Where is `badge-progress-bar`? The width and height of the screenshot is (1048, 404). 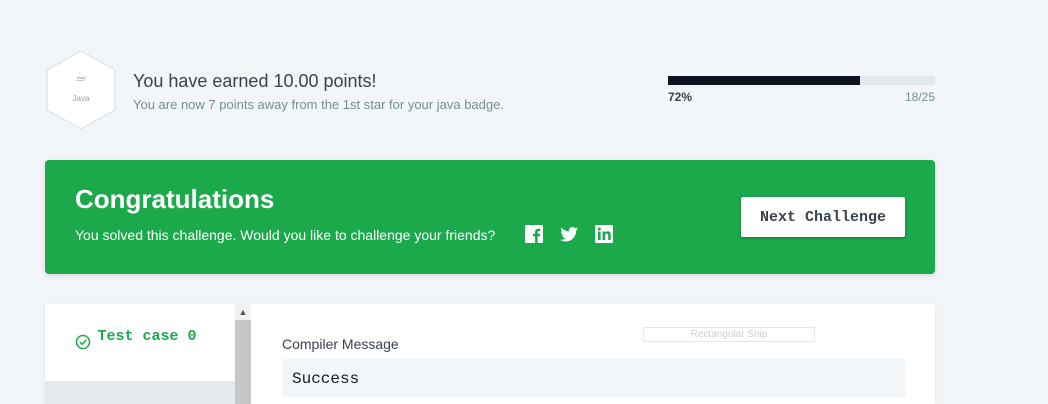 badge-progress-bar is located at coordinates (801, 80).